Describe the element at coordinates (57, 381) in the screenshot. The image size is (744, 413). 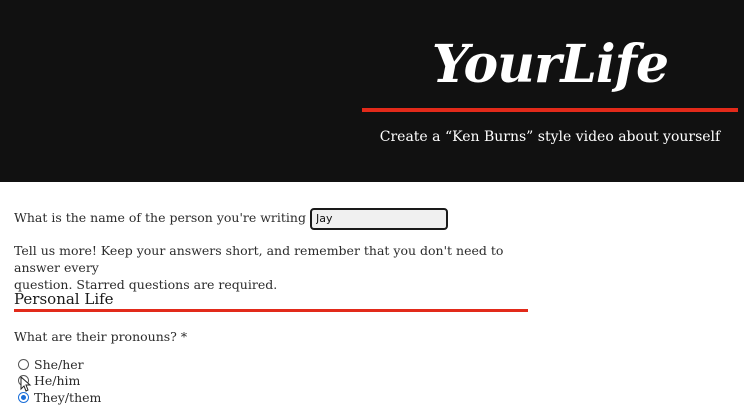
I see `pronoun-label-he-him: He/him` at that location.